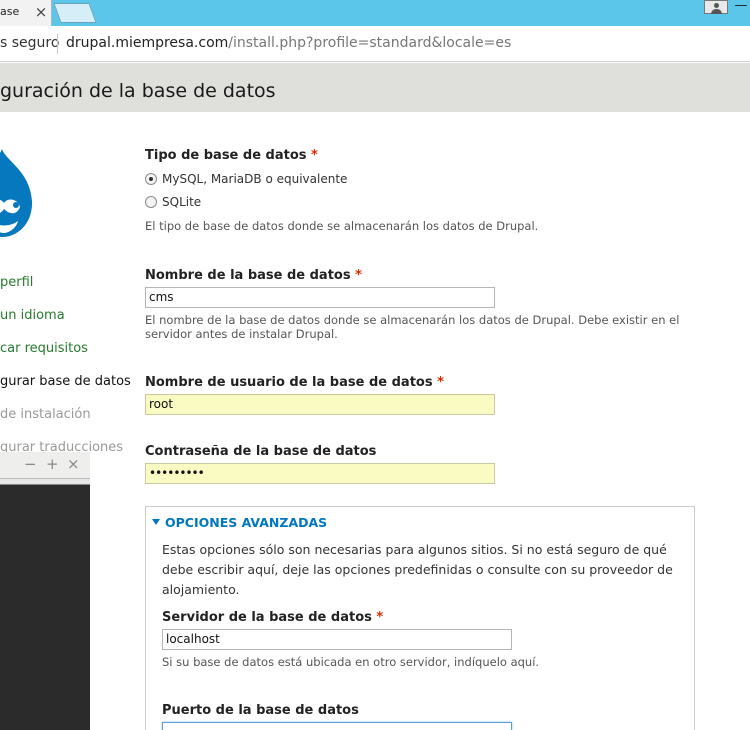 Image resolution: width=750 pixels, height=730 pixels. I want to click on close-icon: ×, so click(73, 464).